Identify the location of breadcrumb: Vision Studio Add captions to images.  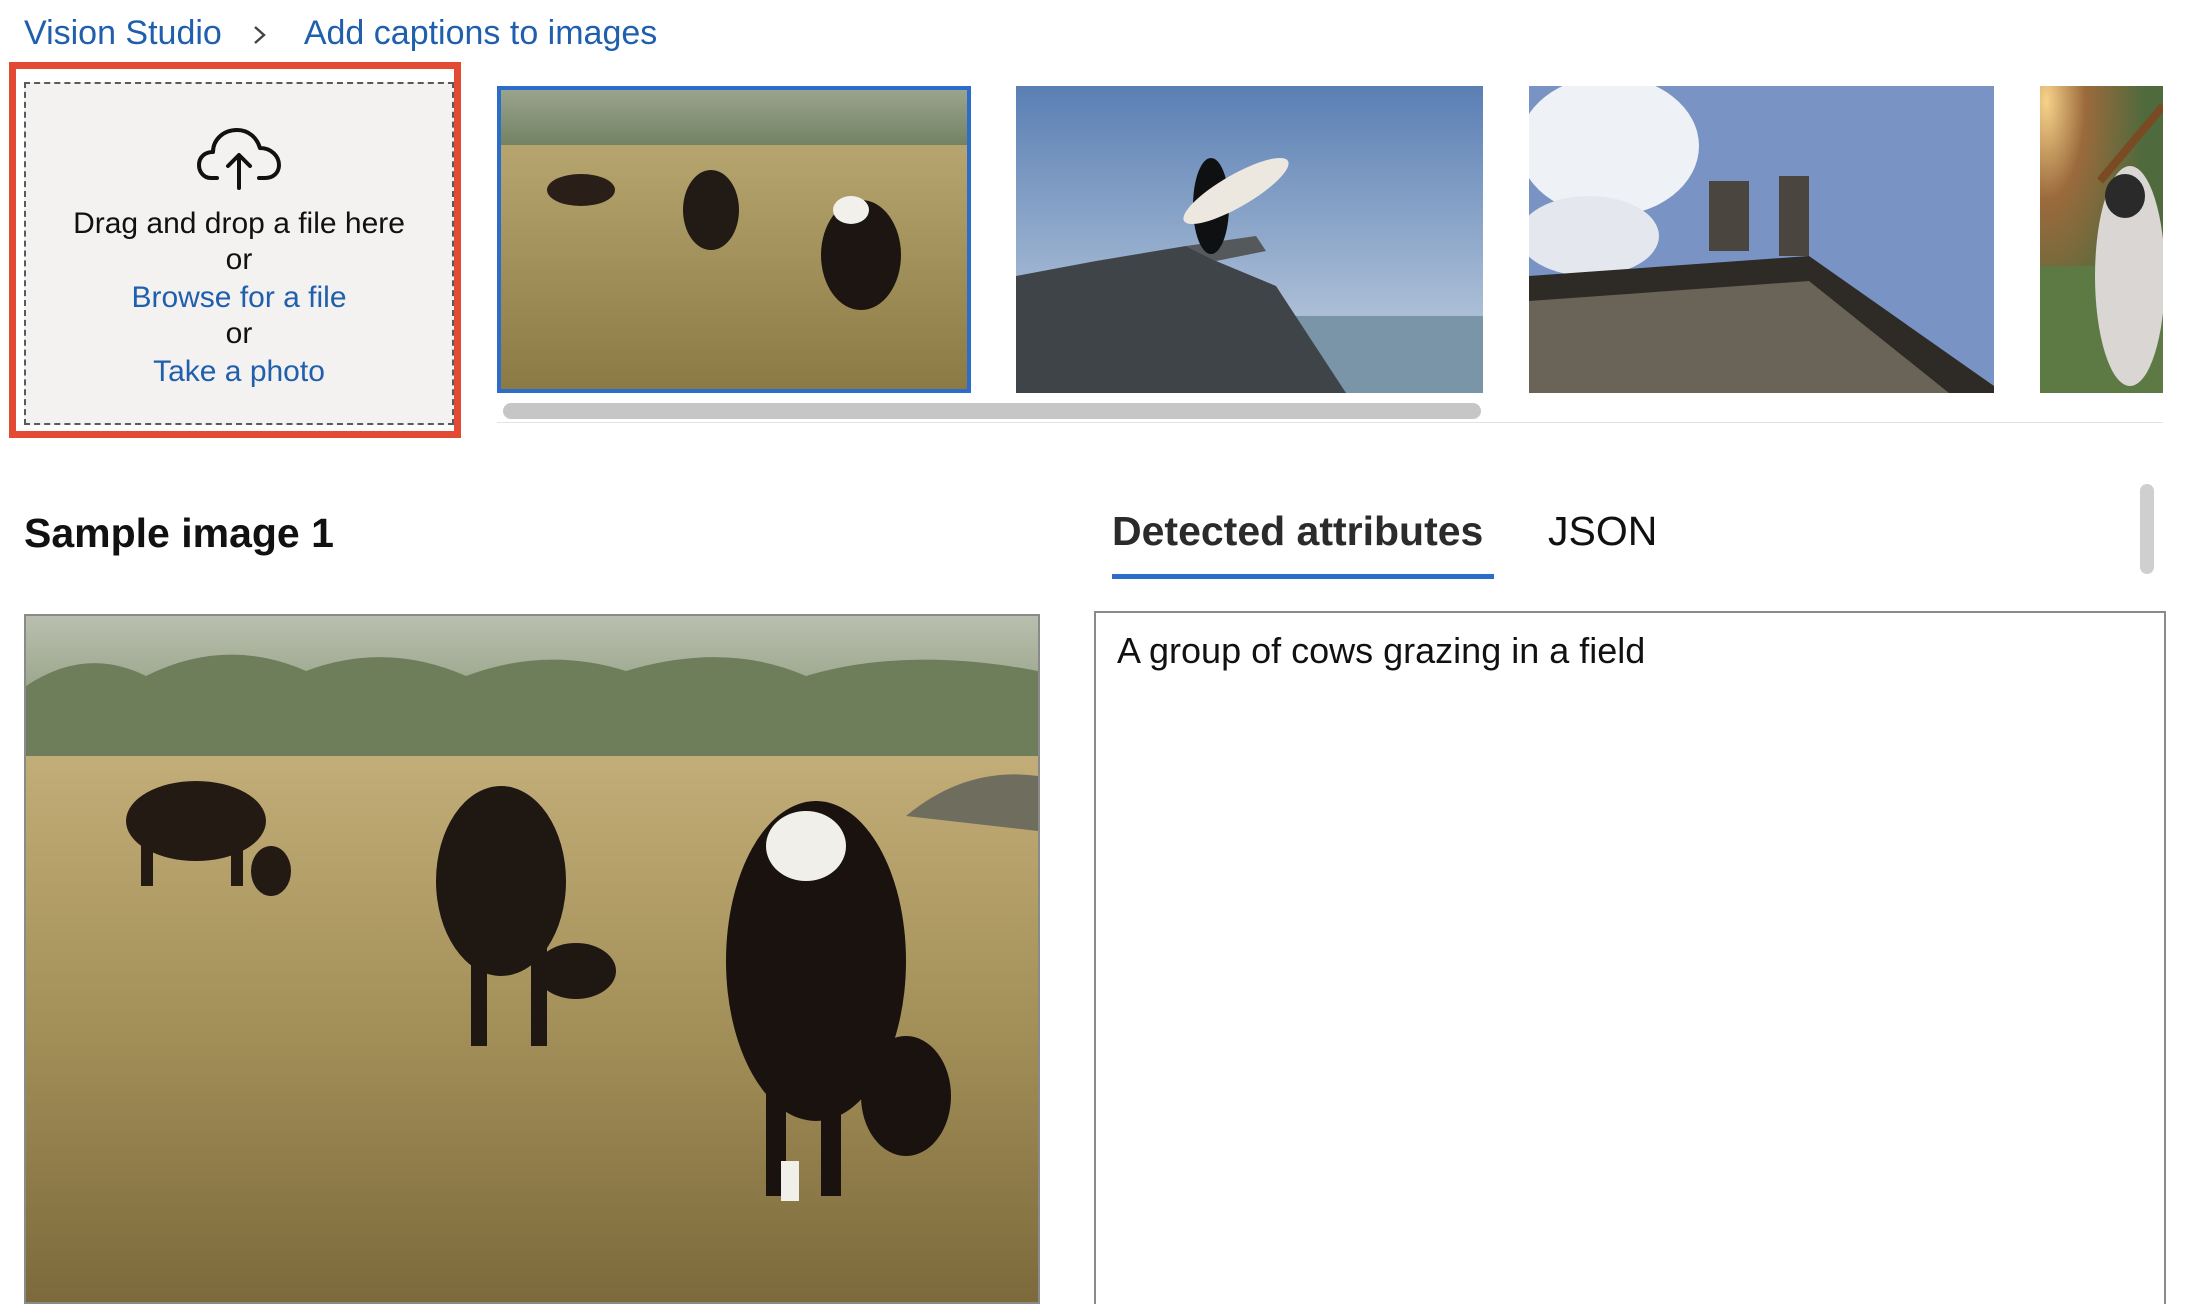
(340, 33).